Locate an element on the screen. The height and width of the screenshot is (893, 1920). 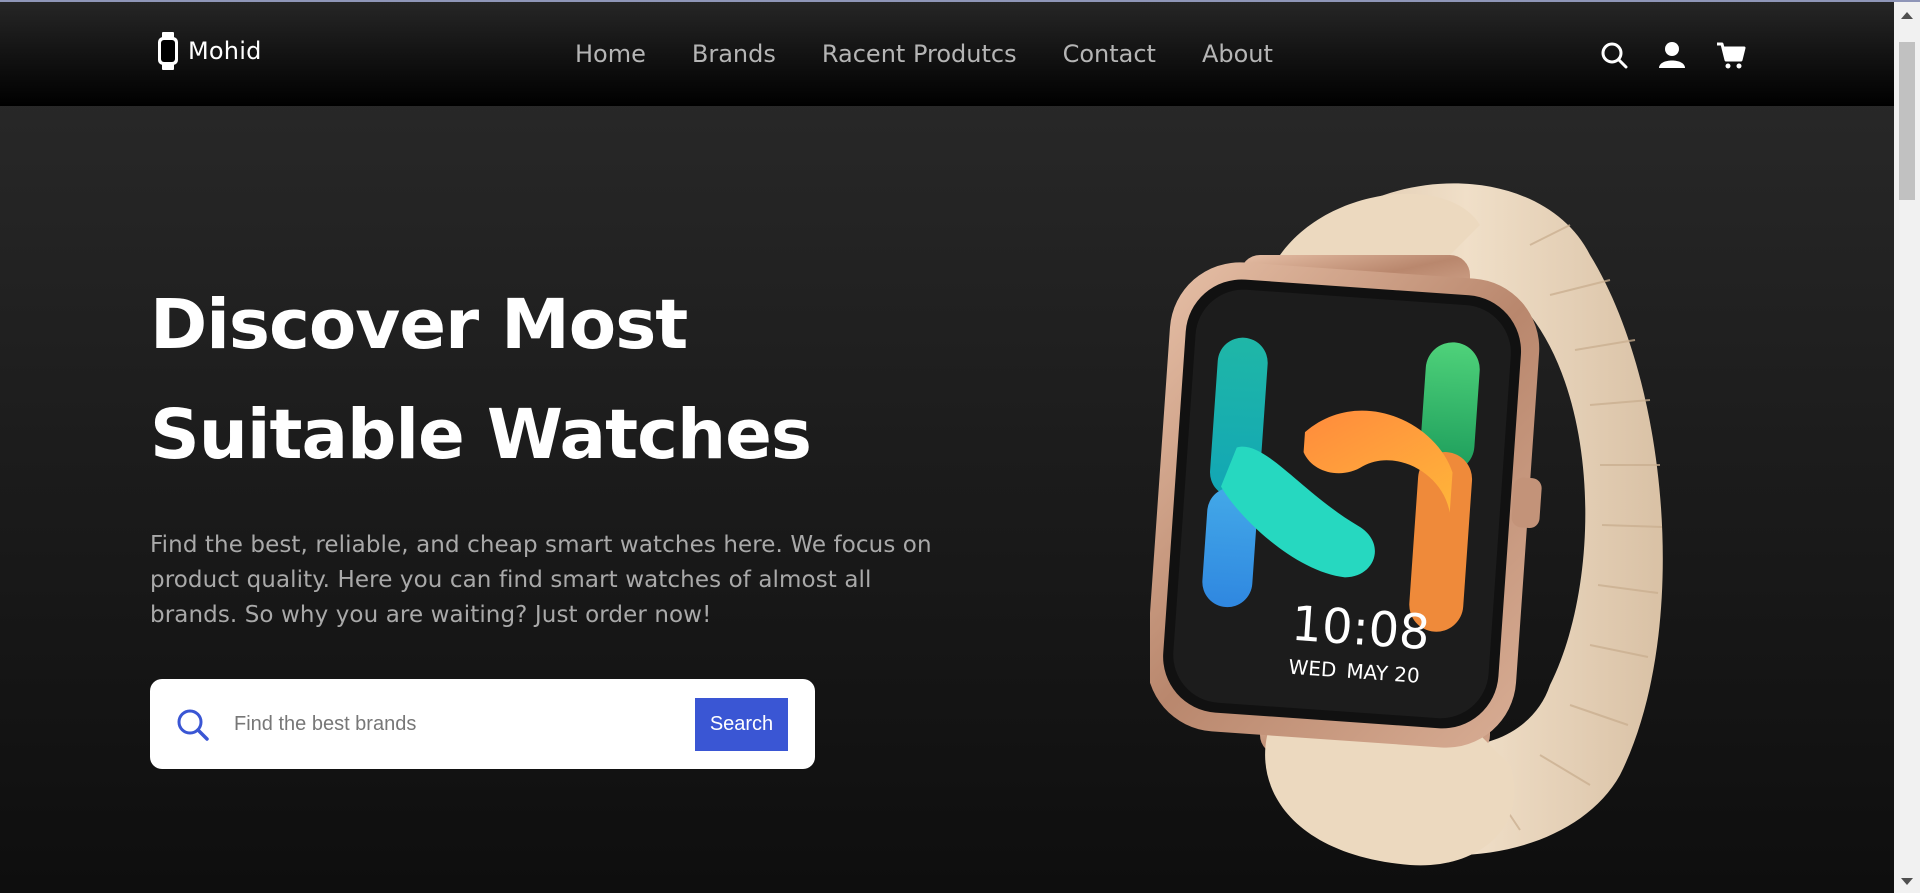
watch-time: 10:08 is located at coordinates (1361, 629).